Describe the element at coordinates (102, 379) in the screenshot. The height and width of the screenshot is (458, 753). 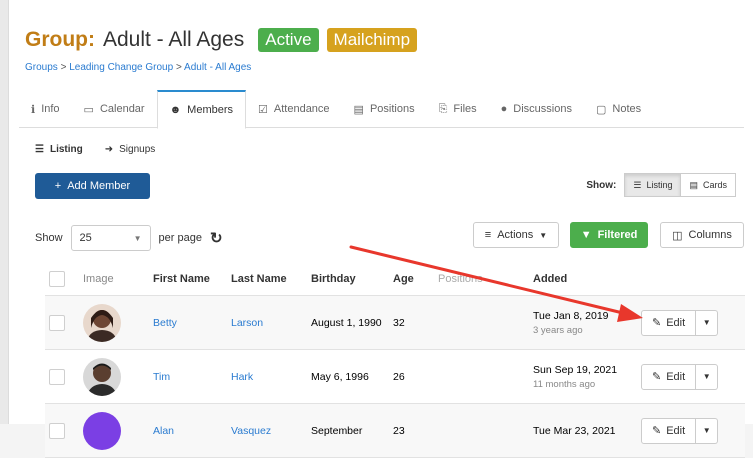
I see `avatar-image` at that location.